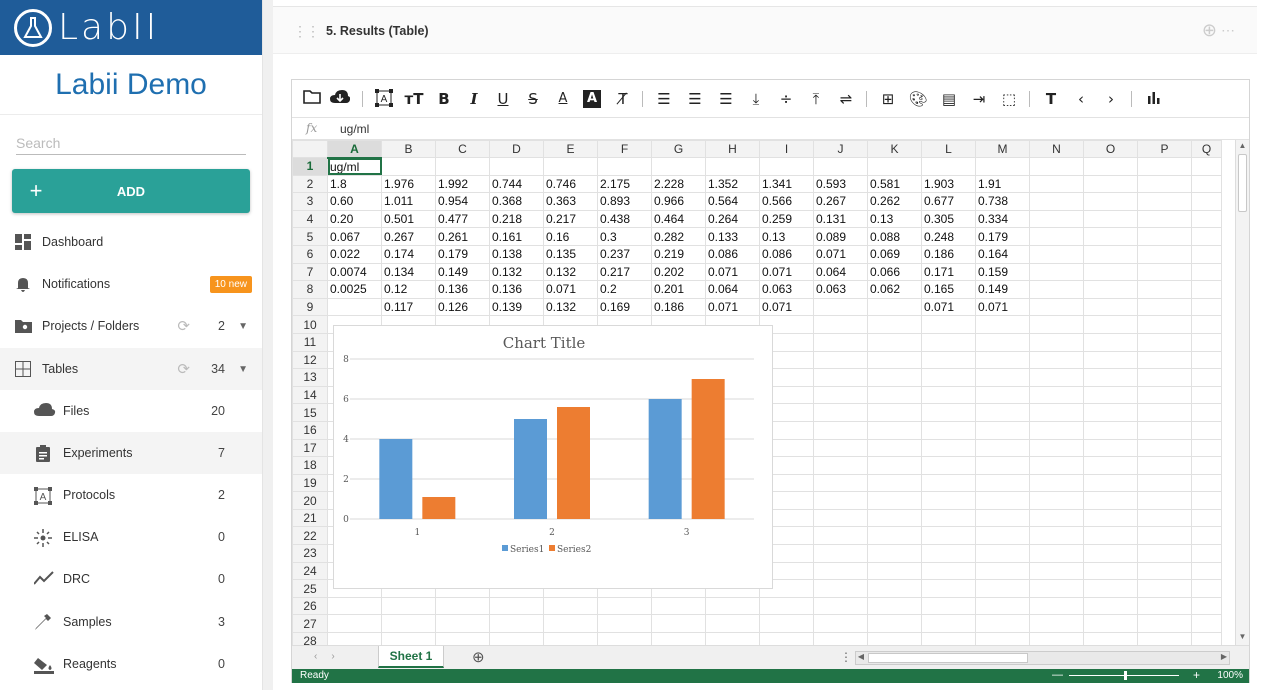 This screenshot has width=1264, height=690. I want to click on tab-splitter-icon: ⋮, so click(846, 657).